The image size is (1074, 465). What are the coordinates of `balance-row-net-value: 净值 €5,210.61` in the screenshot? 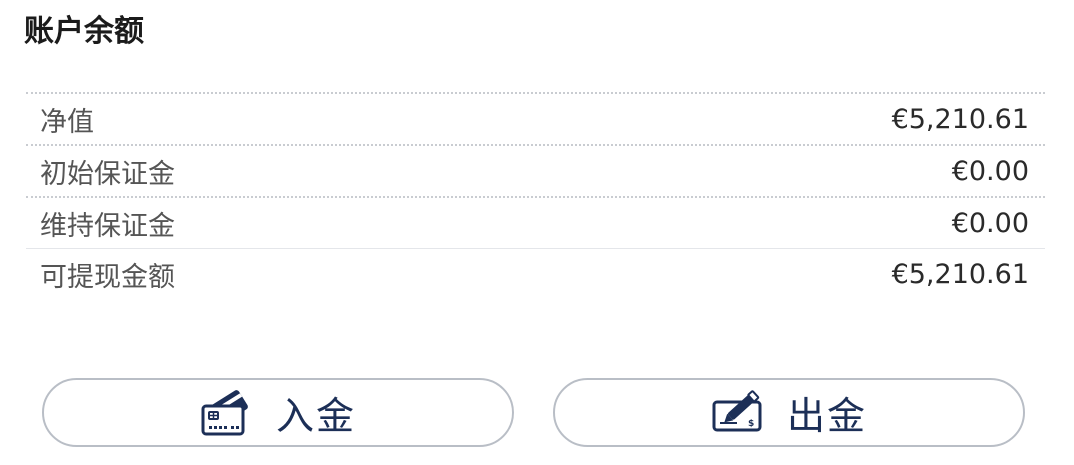 It's located at (535, 118).